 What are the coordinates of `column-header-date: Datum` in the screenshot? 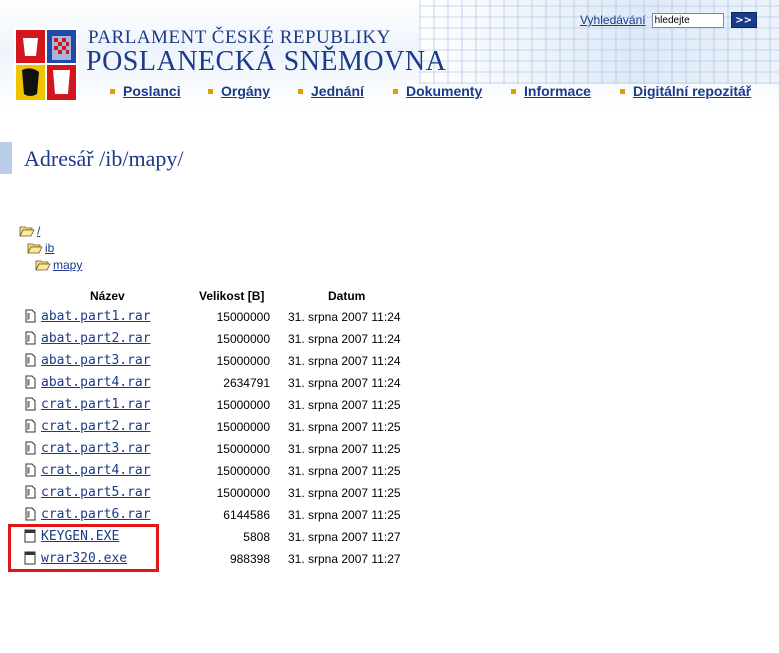 It's located at (347, 296).